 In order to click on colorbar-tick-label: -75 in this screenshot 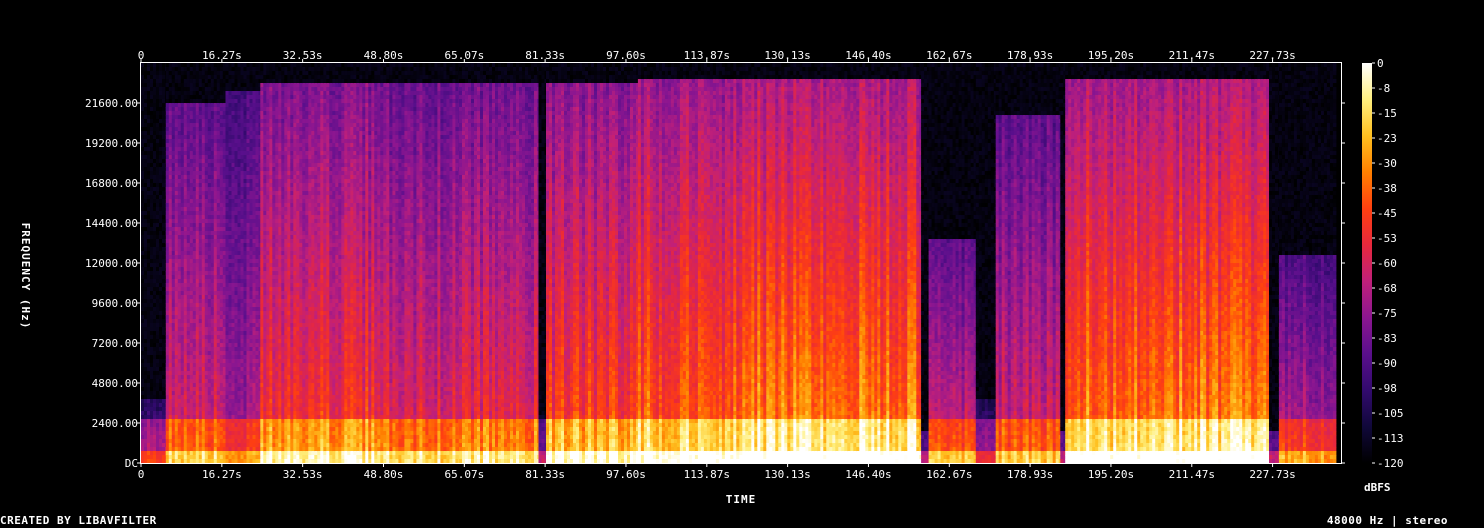, I will do `click(1387, 313)`.